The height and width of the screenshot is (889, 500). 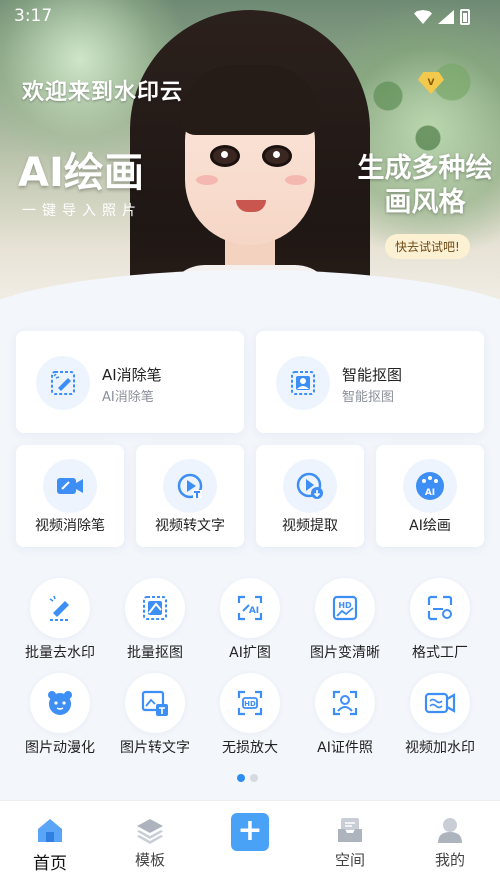 I want to click on ai-expand-icon: AI, so click(x=250, y=608).